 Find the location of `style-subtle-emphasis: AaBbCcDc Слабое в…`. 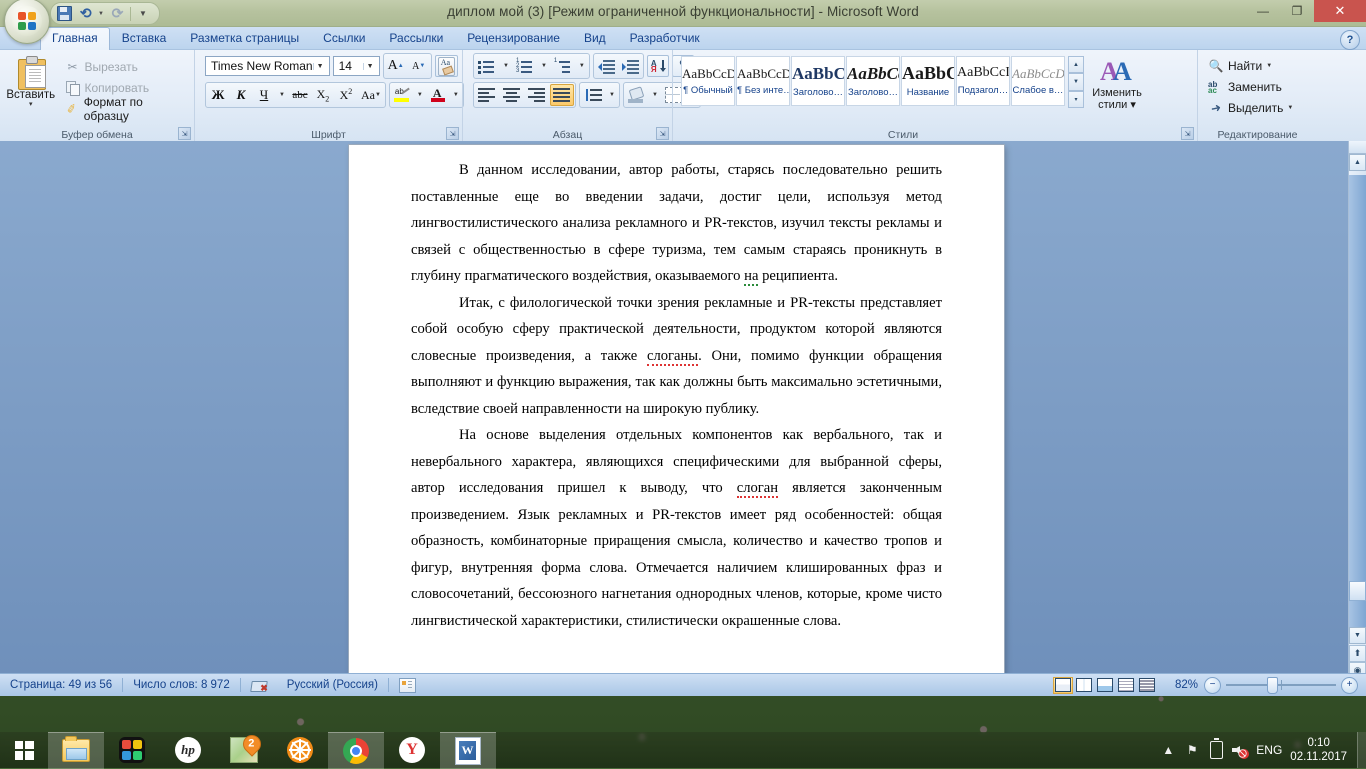

style-subtle-emphasis: AaBbCcDc Слабое в… is located at coordinates (1038, 81).